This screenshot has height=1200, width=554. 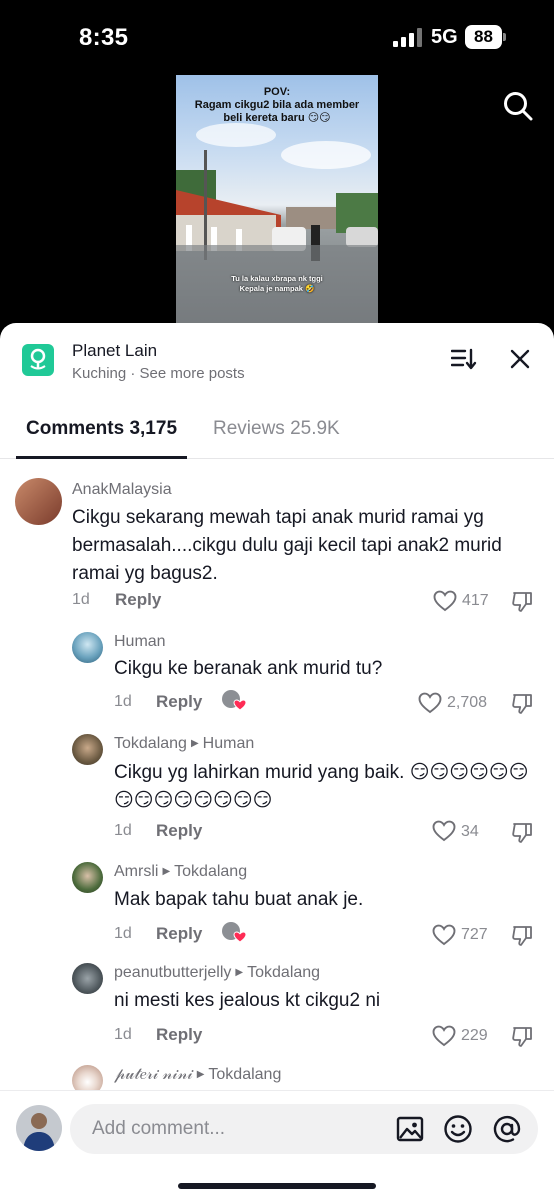 What do you see at coordinates (101, 457) in the screenshot?
I see `active-tab-indicator` at bounding box center [101, 457].